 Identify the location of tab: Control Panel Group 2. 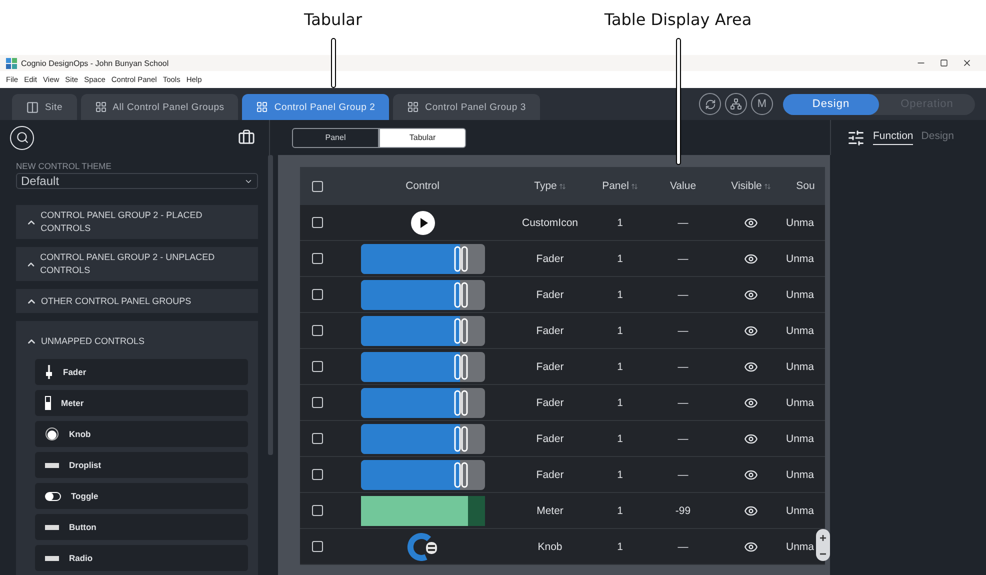
(316, 107).